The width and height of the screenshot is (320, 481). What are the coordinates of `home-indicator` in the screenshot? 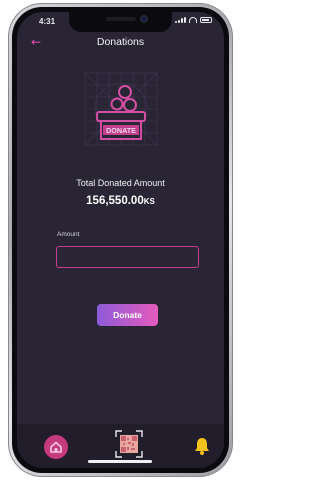 It's located at (120, 461).